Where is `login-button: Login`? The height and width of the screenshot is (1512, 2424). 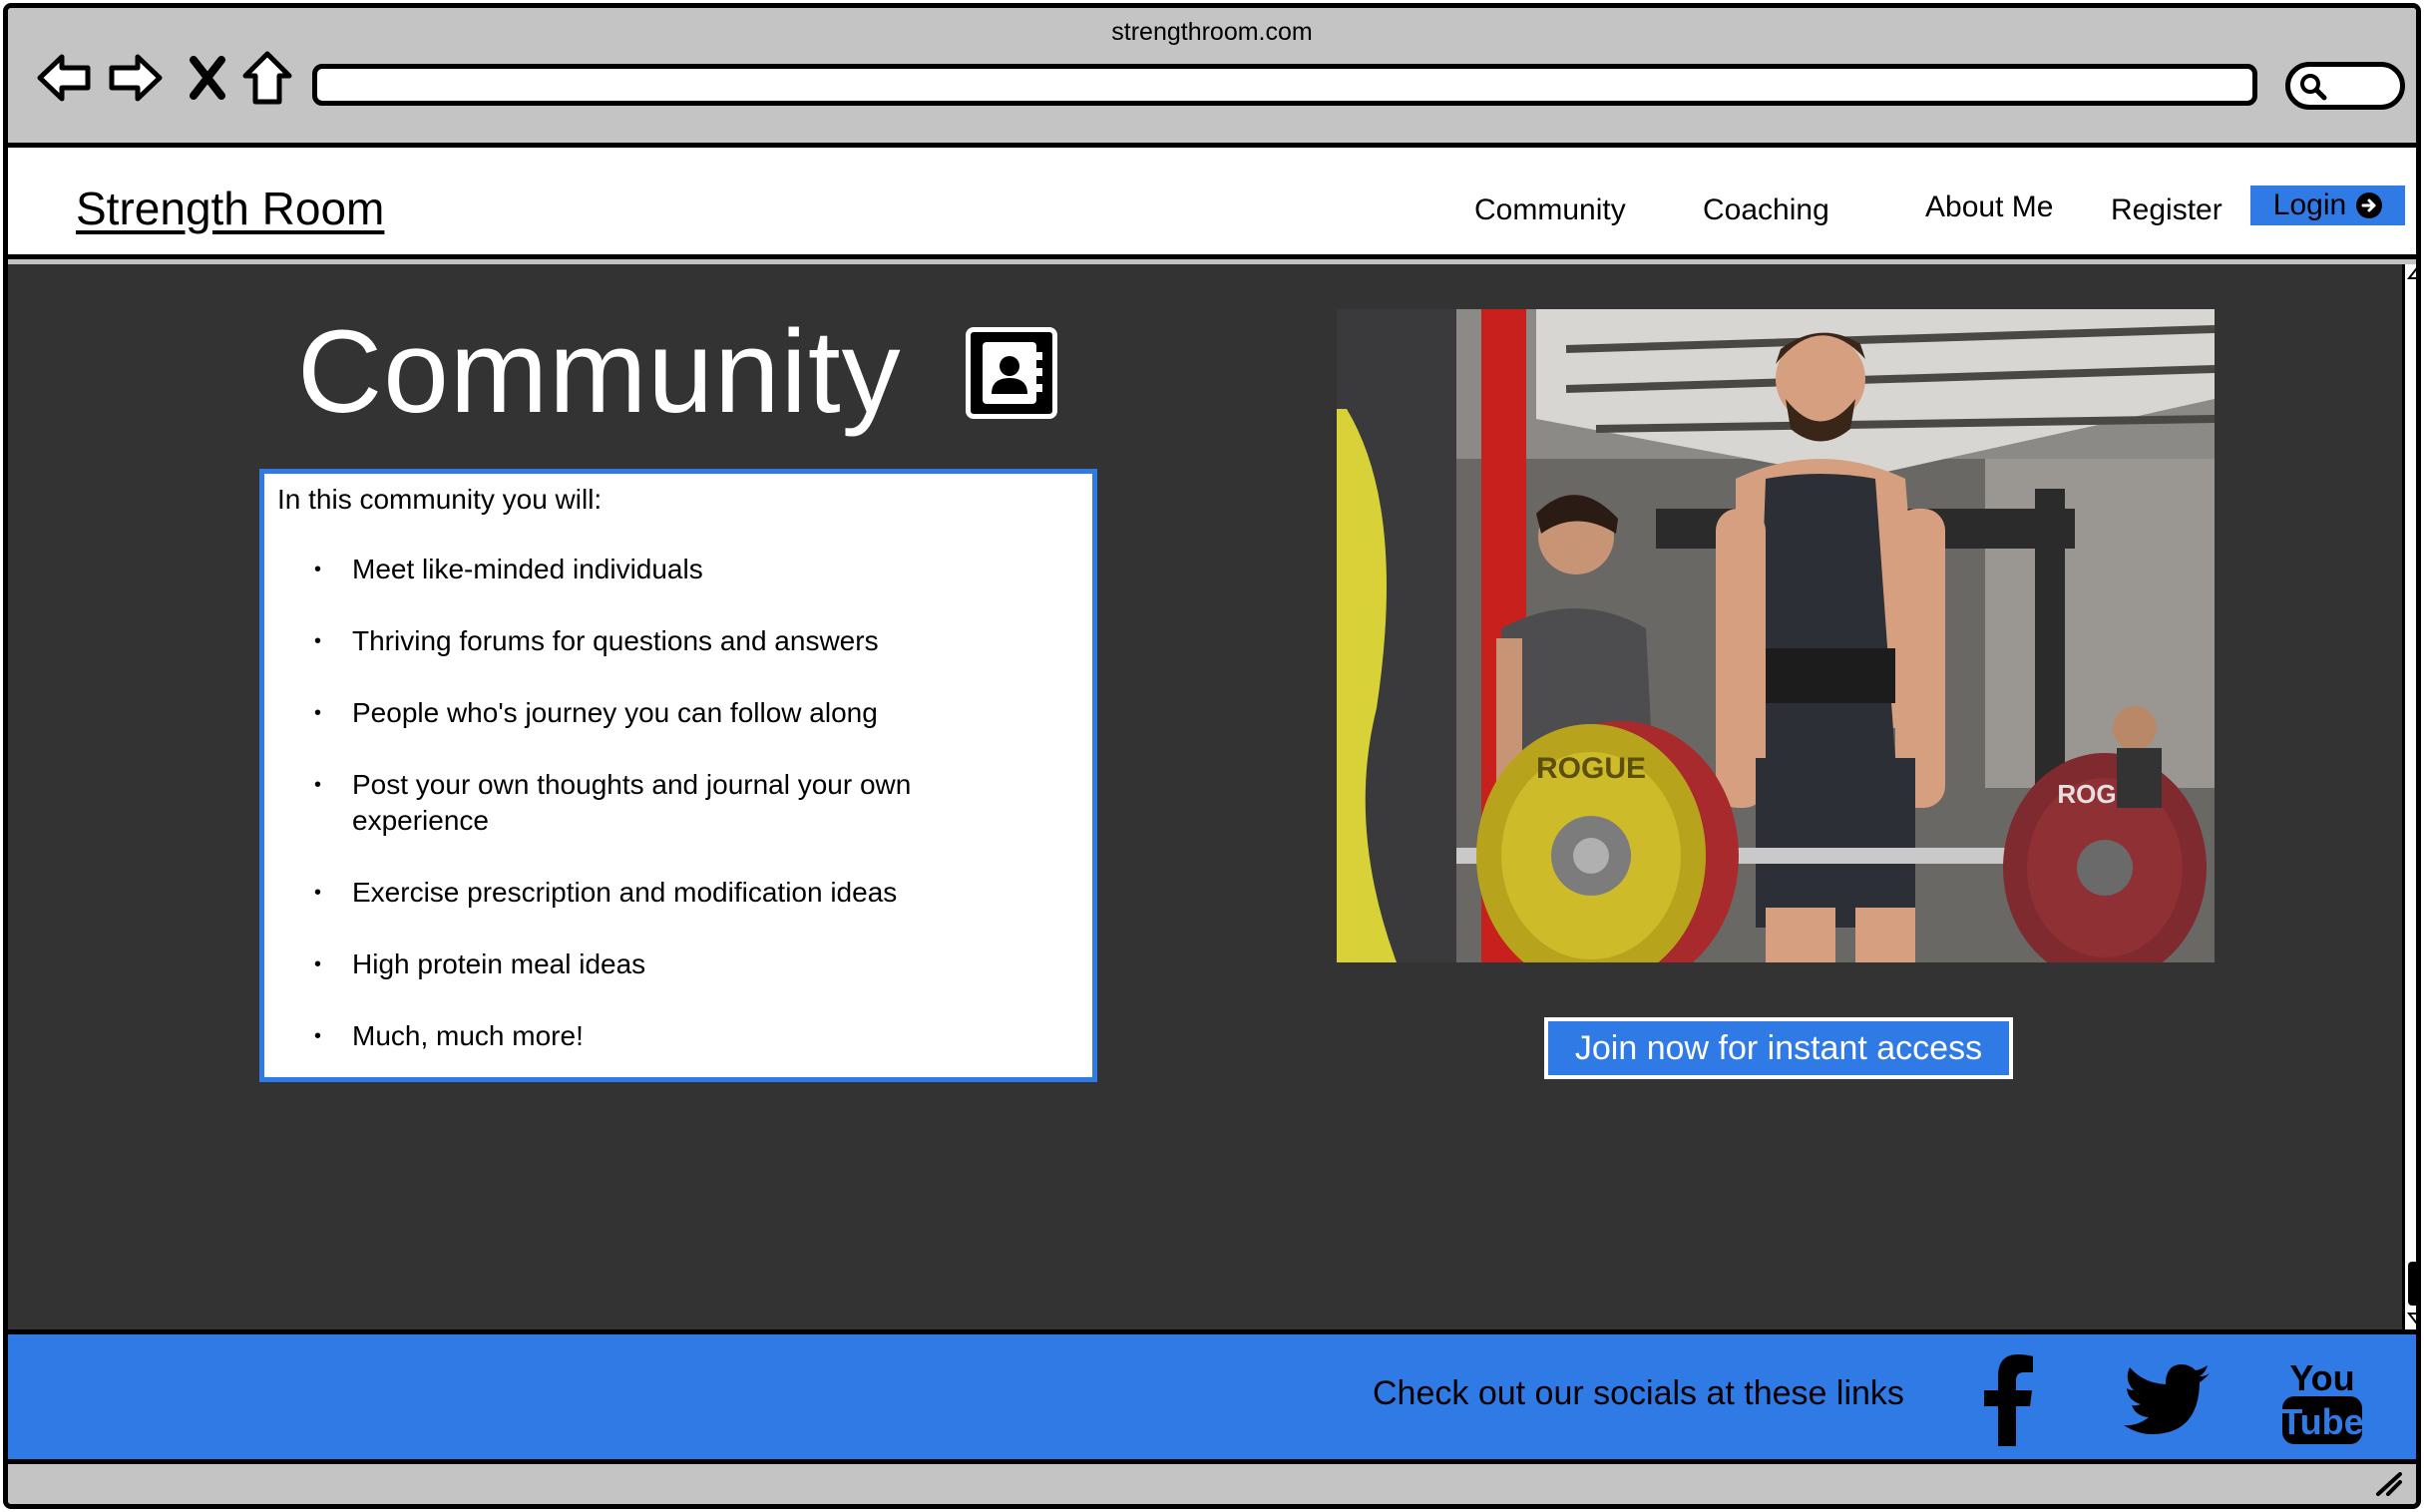
login-button: Login is located at coordinates (2327, 205).